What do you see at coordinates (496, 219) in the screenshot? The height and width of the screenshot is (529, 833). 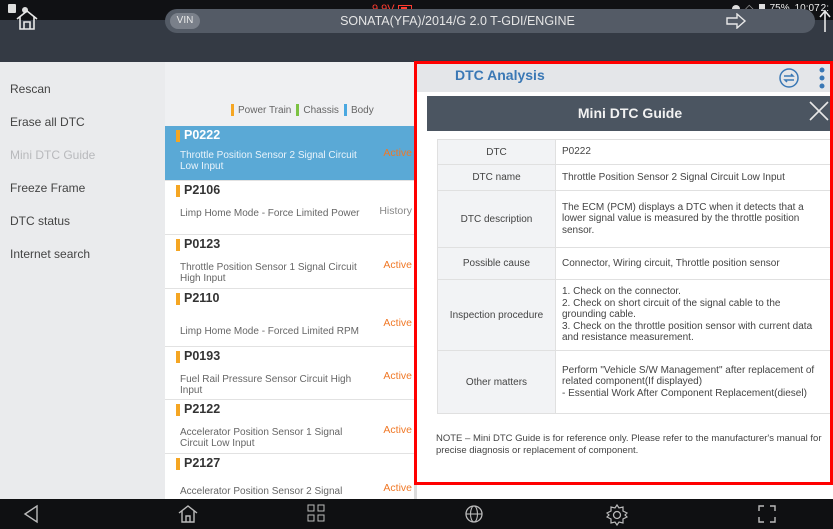 I see `guide-label: DTC description` at bounding box center [496, 219].